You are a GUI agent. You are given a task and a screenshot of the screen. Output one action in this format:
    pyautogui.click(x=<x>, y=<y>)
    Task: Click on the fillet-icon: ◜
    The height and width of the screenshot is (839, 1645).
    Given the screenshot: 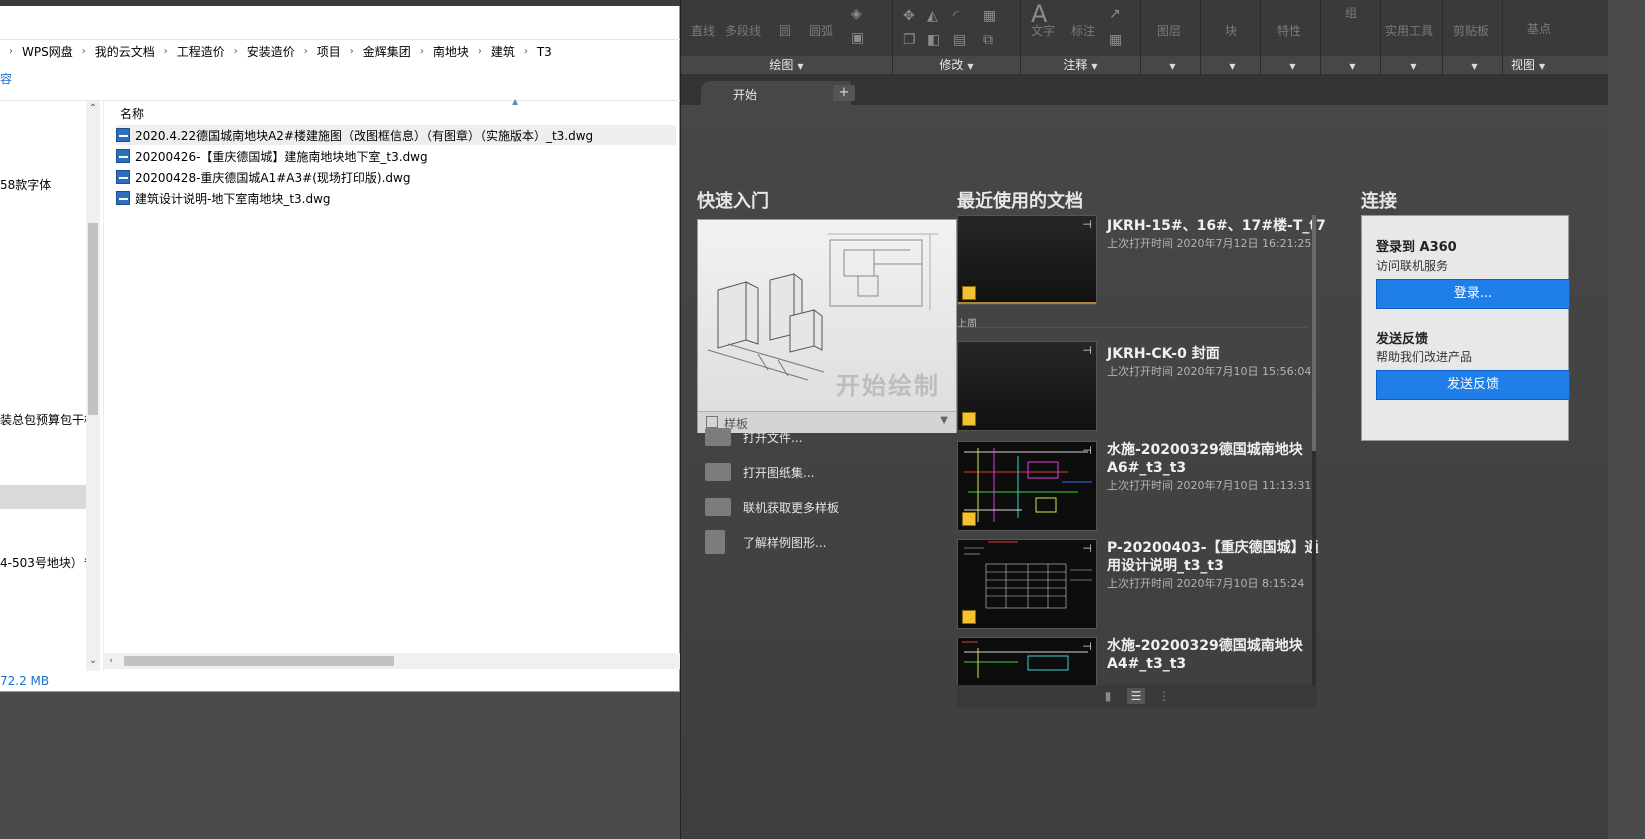 What is the action you would take?
    pyautogui.click(x=955, y=16)
    